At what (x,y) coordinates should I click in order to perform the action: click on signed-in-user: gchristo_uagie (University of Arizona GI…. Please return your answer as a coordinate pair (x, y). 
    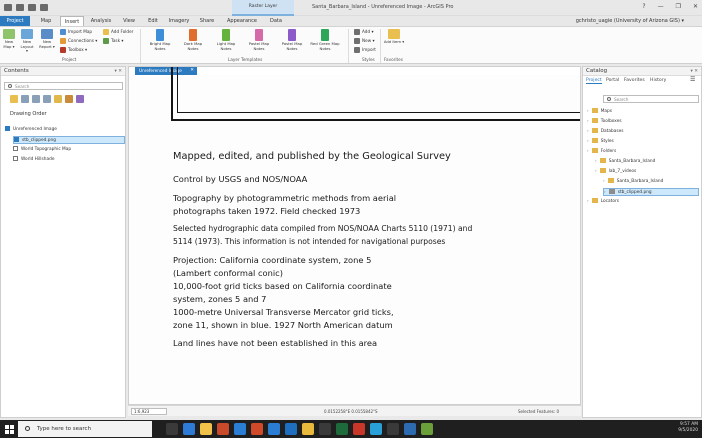
    Looking at the image, I should click on (630, 21).